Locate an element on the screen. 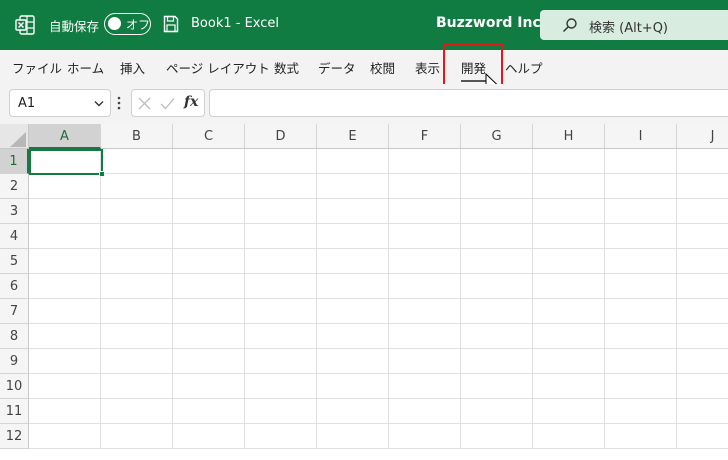 The width and height of the screenshot is (728, 460). cell-e3 is located at coordinates (353, 211).